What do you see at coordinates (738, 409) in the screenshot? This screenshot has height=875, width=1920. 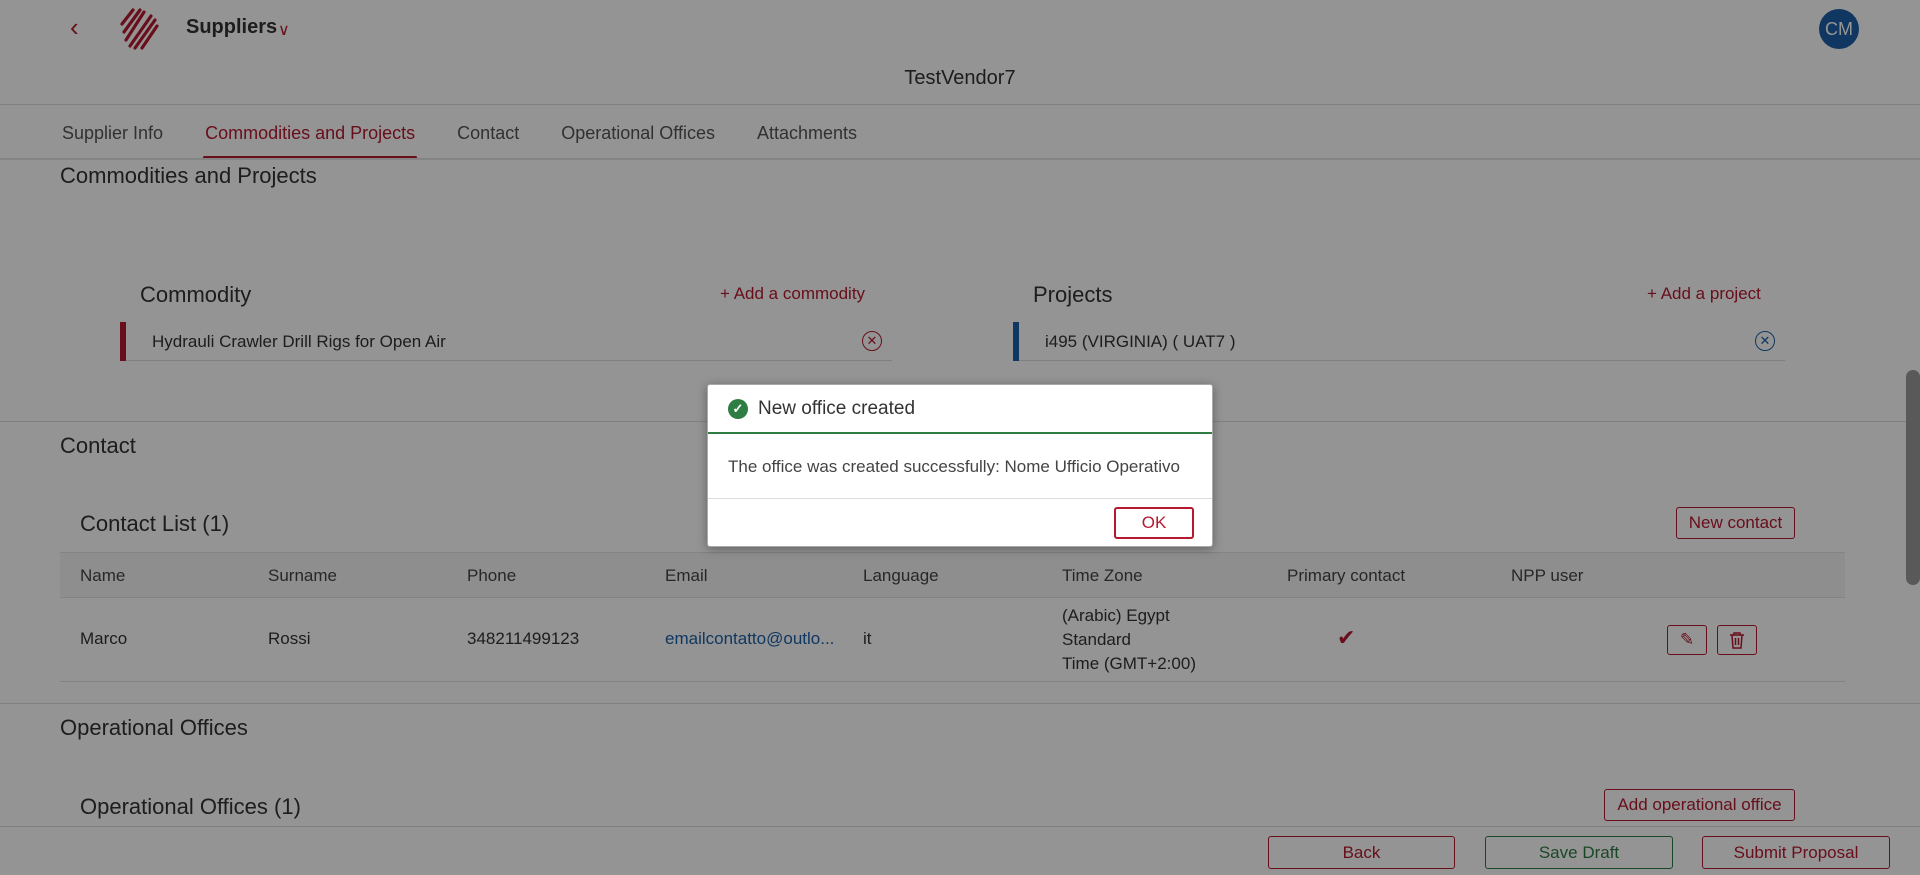 I see `check-circle-icon: ✓` at bounding box center [738, 409].